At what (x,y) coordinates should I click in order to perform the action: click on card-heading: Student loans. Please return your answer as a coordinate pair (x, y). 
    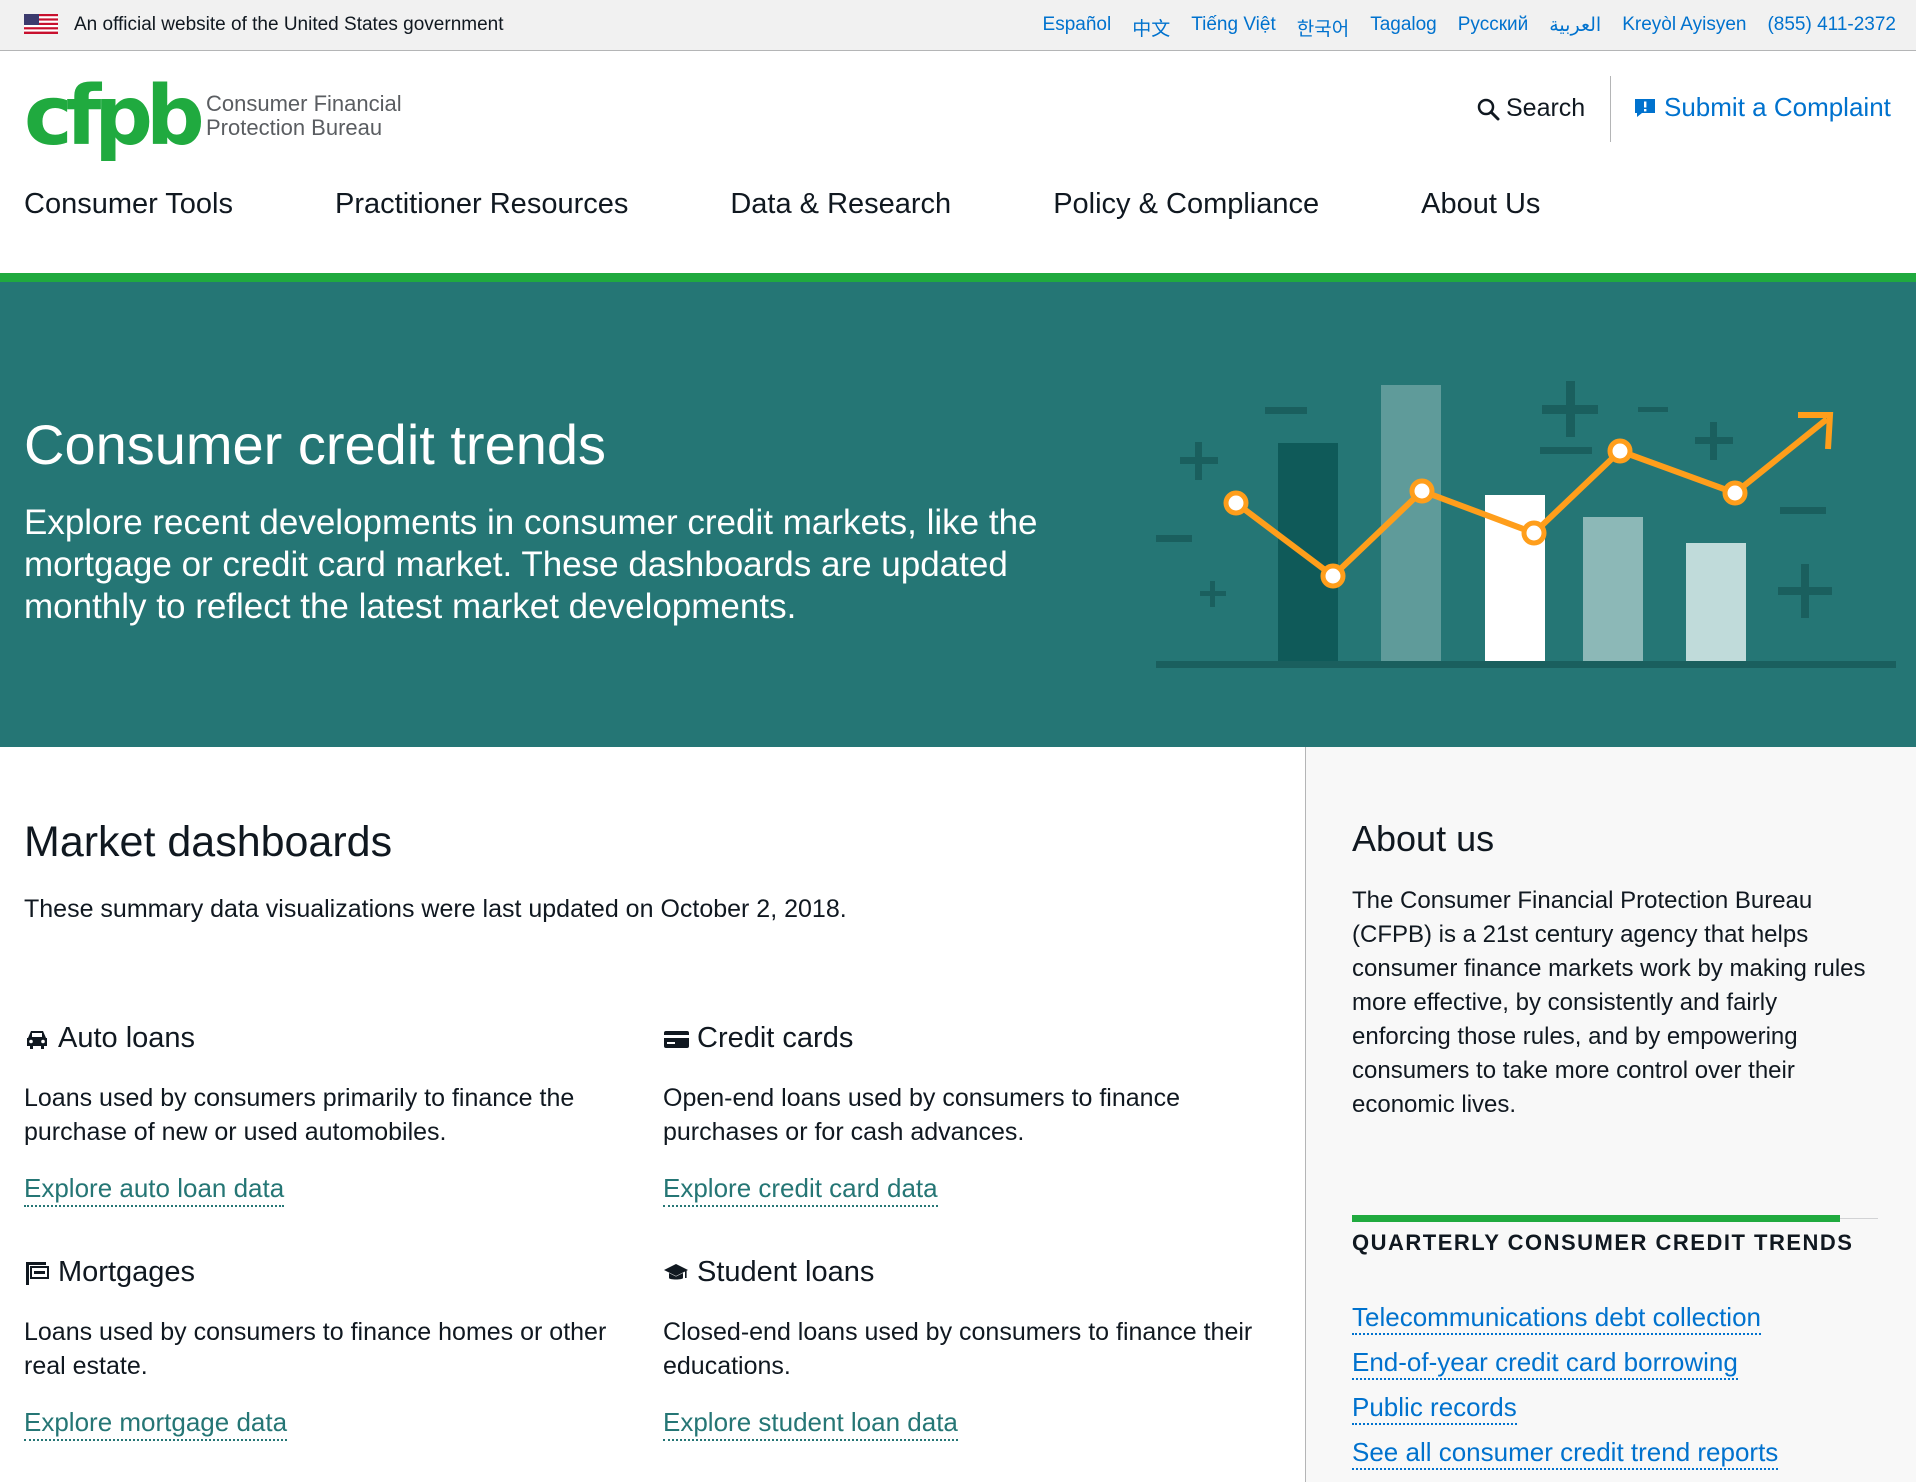
    Looking at the image, I should click on (958, 1272).